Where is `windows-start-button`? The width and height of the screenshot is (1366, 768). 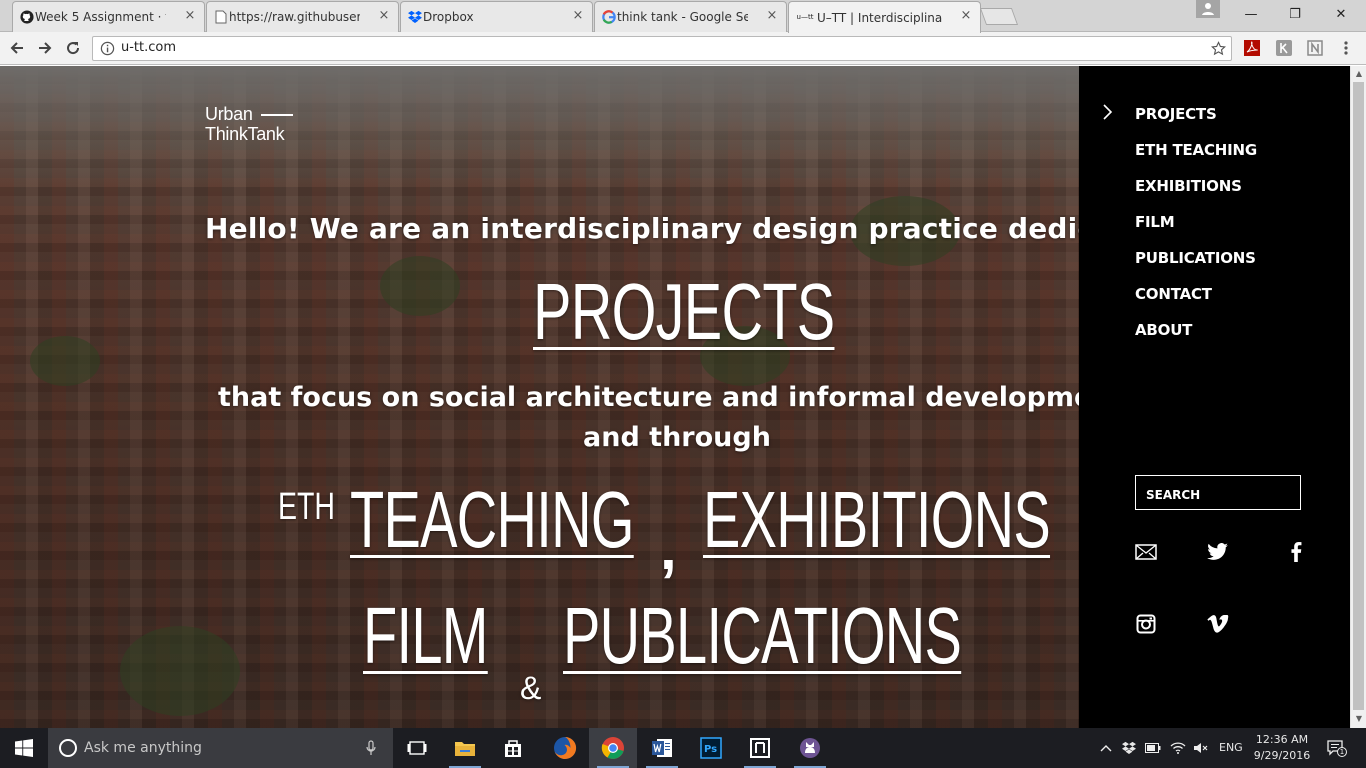
windows-start-button is located at coordinates (24, 748).